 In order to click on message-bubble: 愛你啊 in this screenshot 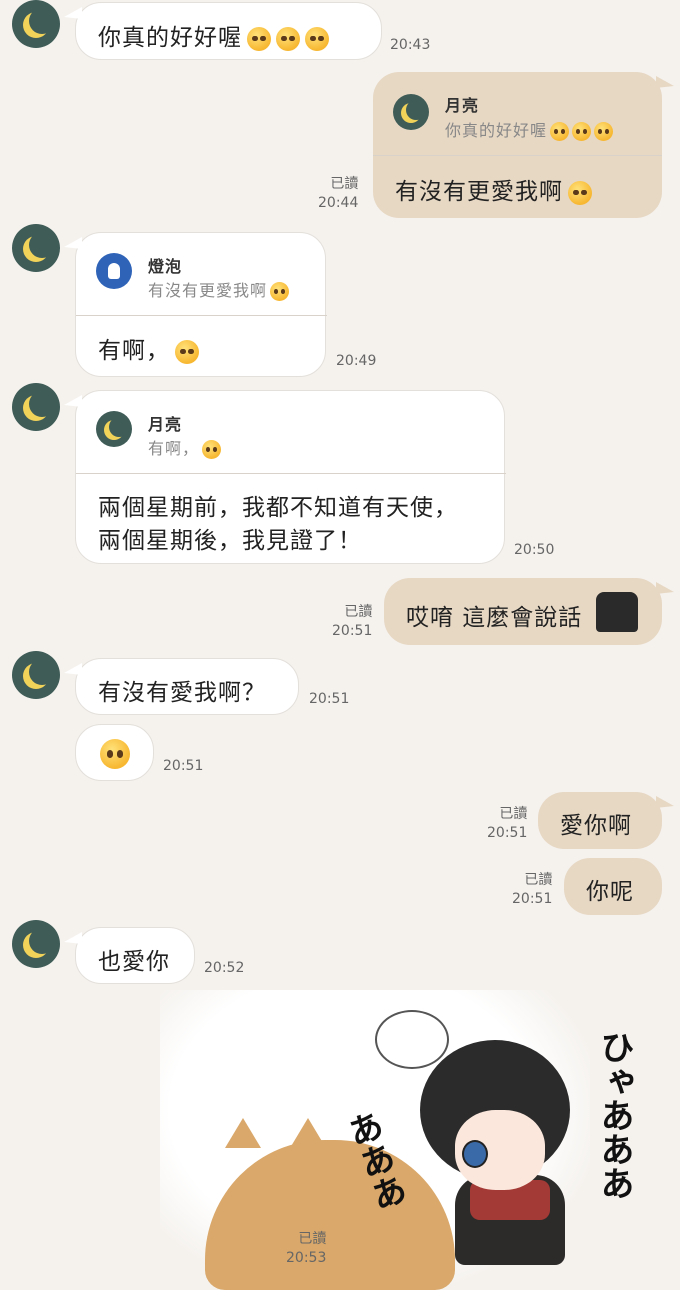, I will do `click(606, 820)`.